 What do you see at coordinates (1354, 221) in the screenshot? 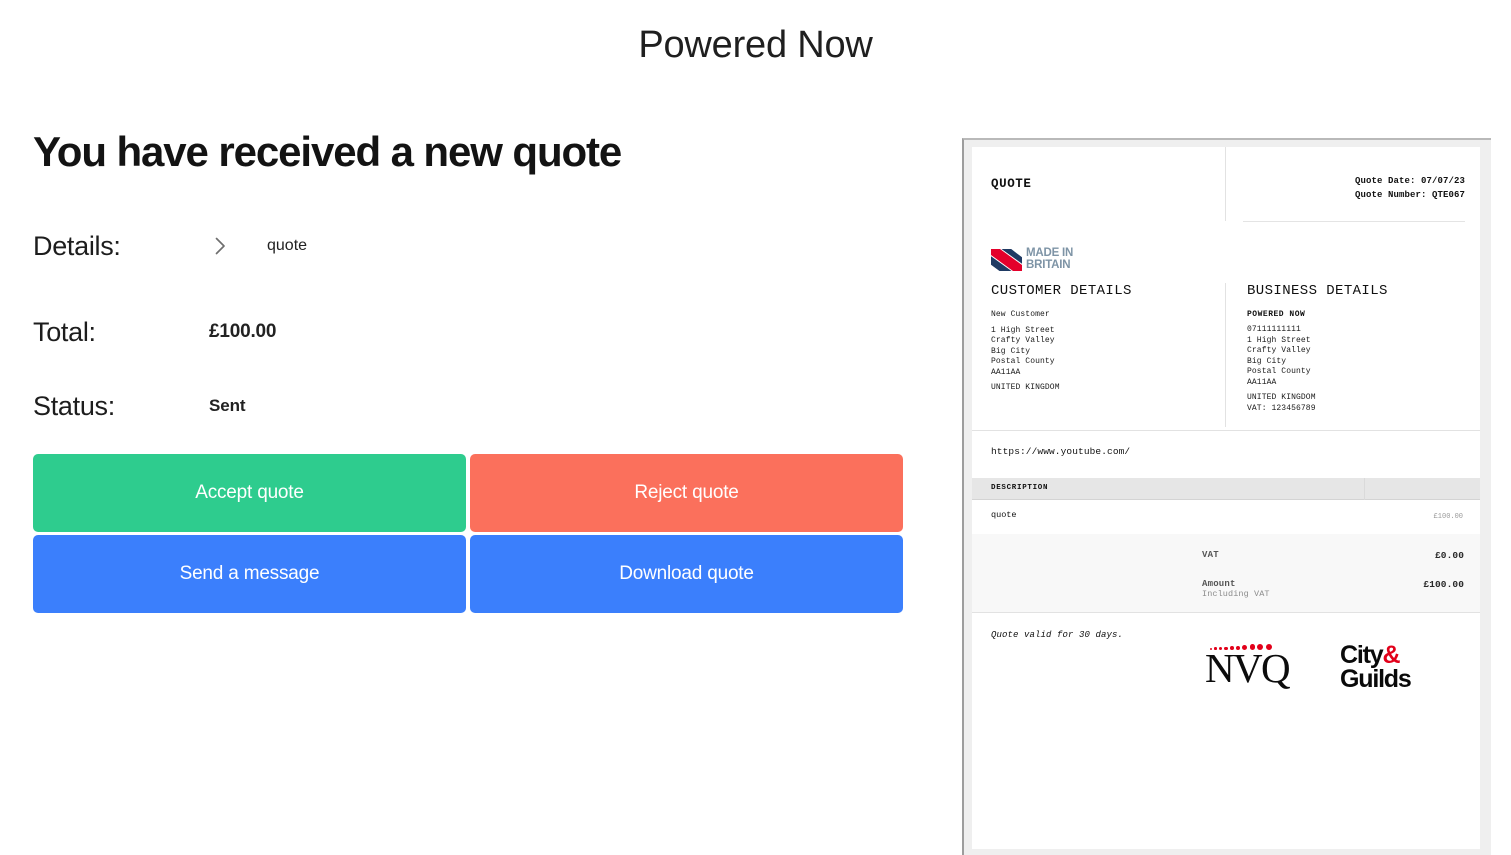
I see `document-header-rule` at bounding box center [1354, 221].